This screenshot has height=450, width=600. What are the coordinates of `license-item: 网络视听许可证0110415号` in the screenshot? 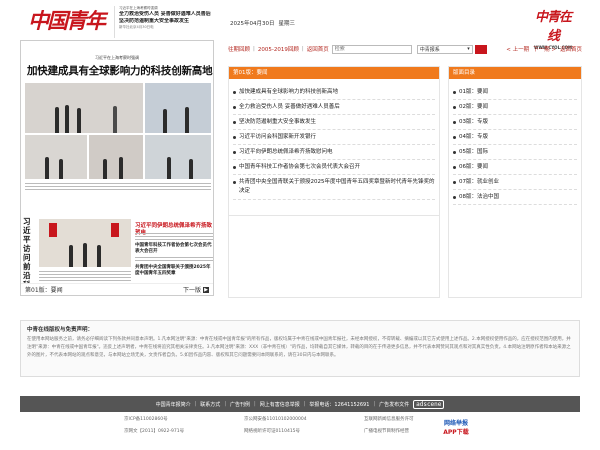 It's located at (294, 431).